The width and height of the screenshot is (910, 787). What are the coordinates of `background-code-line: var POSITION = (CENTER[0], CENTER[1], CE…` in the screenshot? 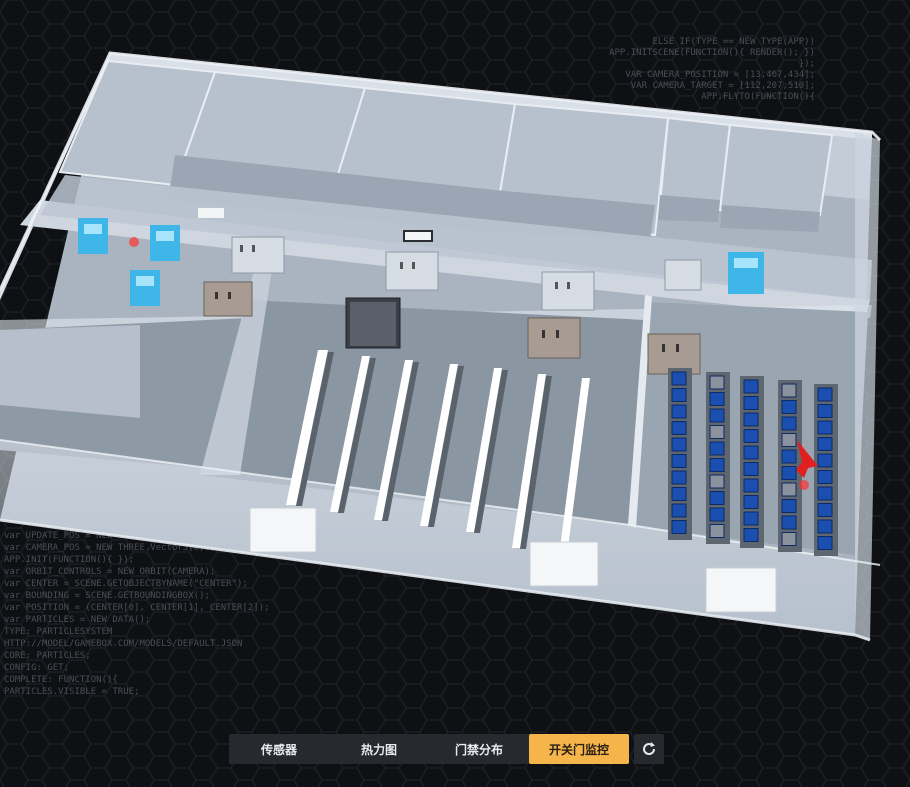 It's located at (137, 608).